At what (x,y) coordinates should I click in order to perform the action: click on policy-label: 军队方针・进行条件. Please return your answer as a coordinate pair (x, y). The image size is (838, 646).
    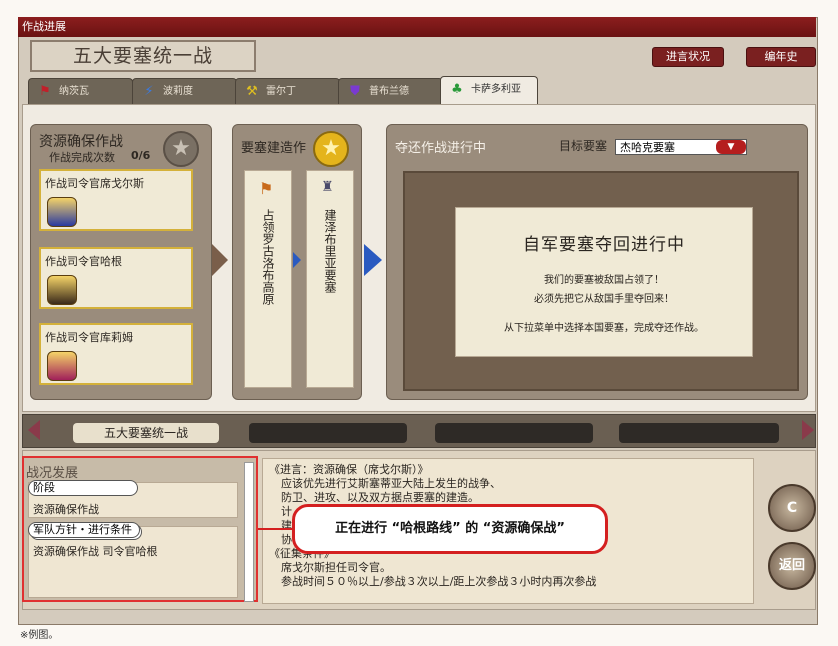
    Looking at the image, I should click on (84, 530).